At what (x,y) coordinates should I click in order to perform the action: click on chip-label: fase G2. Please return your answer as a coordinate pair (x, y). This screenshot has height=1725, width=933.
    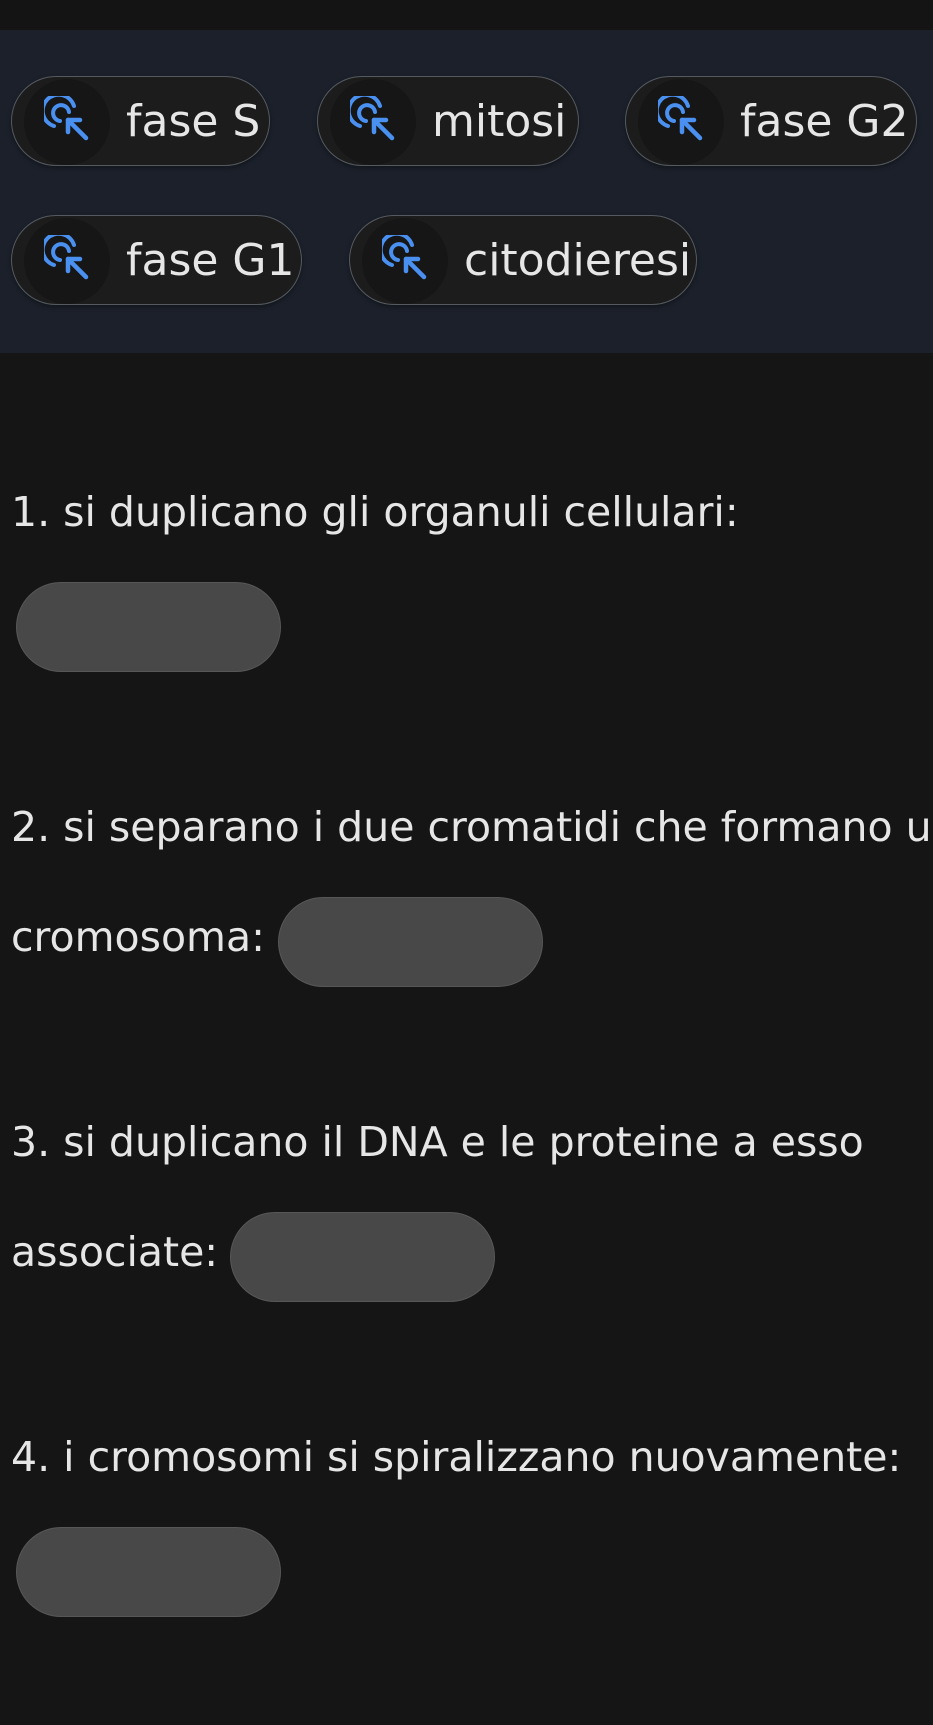
    Looking at the image, I should click on (824, 121).